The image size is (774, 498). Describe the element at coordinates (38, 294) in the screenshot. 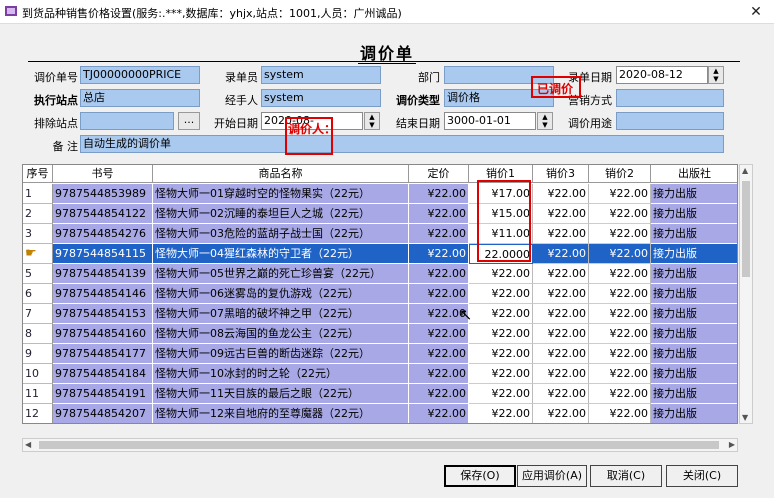

I see `row-number: 6` at that location.